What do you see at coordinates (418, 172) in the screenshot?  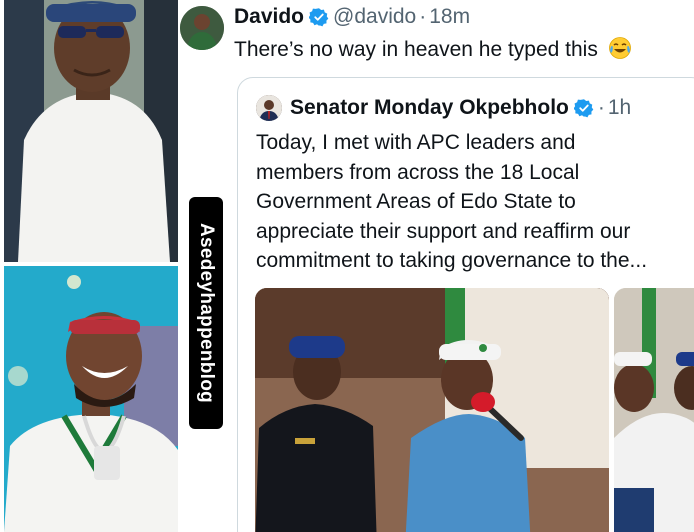 I see `quoted-text-line: members from across the 18 Local` at bounding box center [418, 172].